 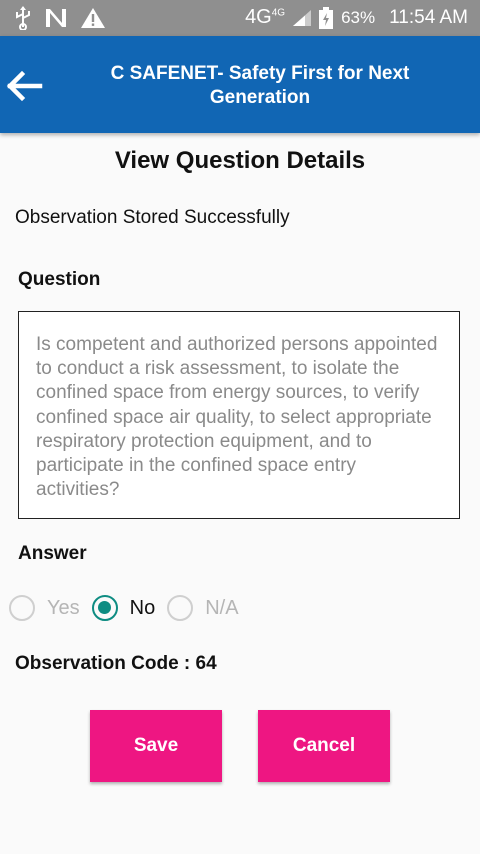 What do you see at coordinates (143, 608) in the screenshot?
I see `radio-no-label: No` at bounding box center [143, 608].